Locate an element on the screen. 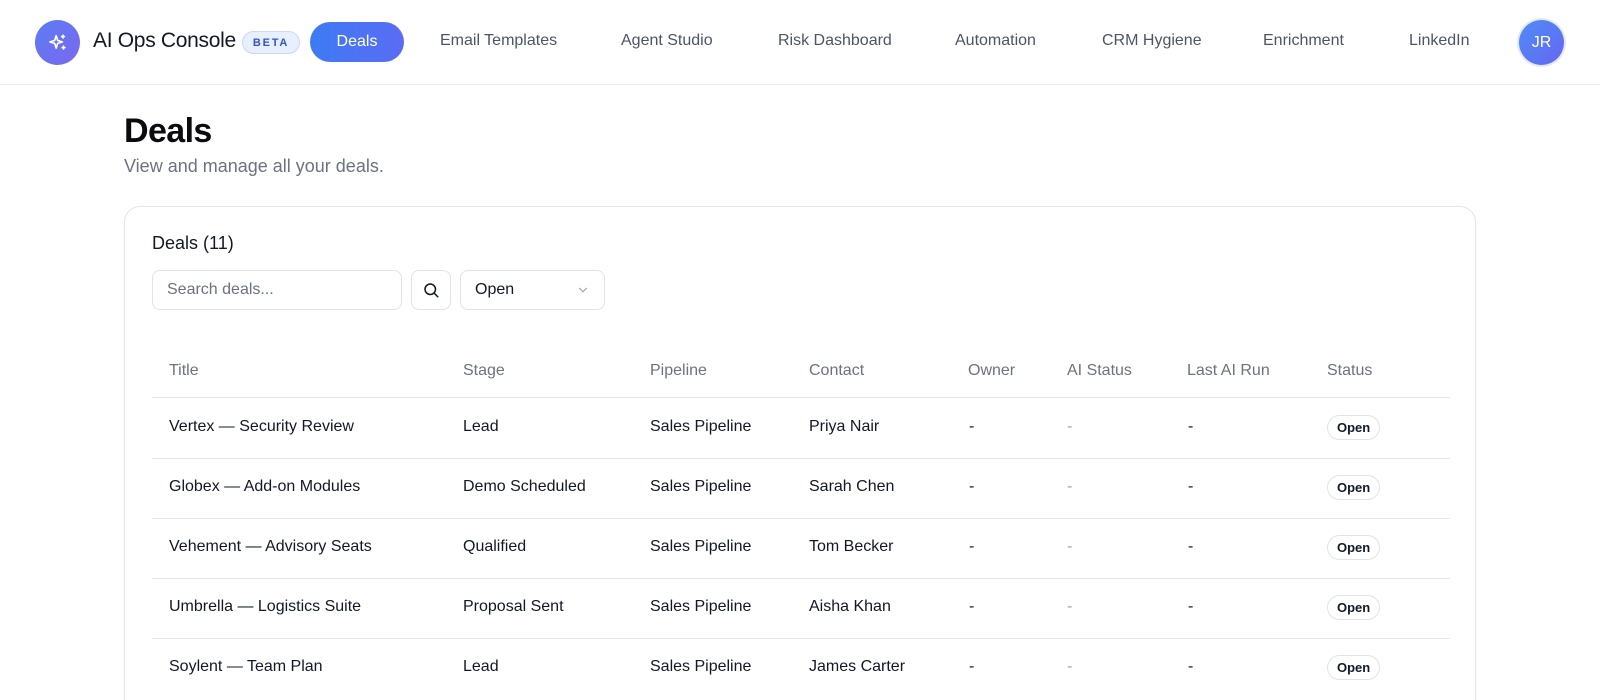 The width and height of the screenshot is (1600, 700). chevron-down-icon is located at coordinates (583, 290).